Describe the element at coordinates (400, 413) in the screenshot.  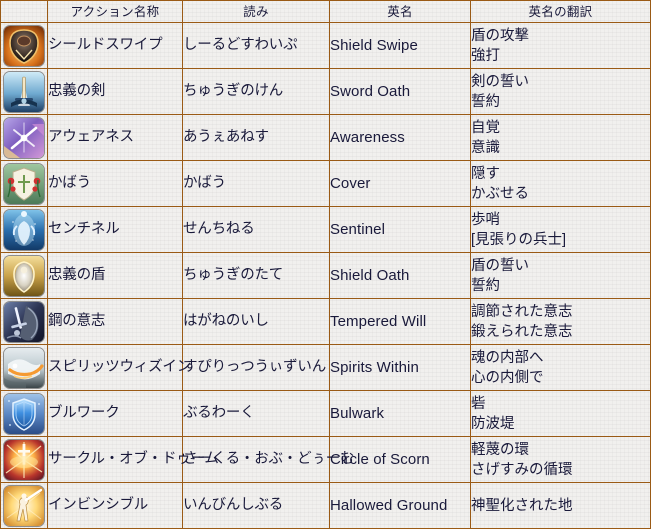
I see `action-english-name: Bulwark` at that location.